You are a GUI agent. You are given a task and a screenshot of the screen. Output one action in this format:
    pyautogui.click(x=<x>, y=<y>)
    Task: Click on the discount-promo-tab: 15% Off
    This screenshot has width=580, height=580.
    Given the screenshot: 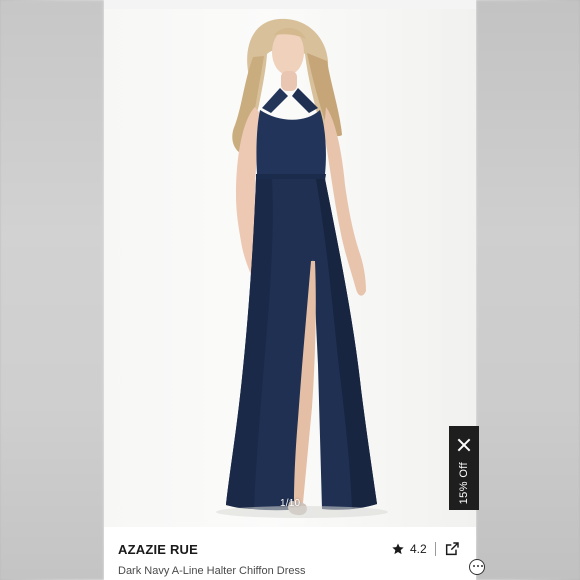 What is the action you would take?
    pyautogui.click(x=464, y=468)
    